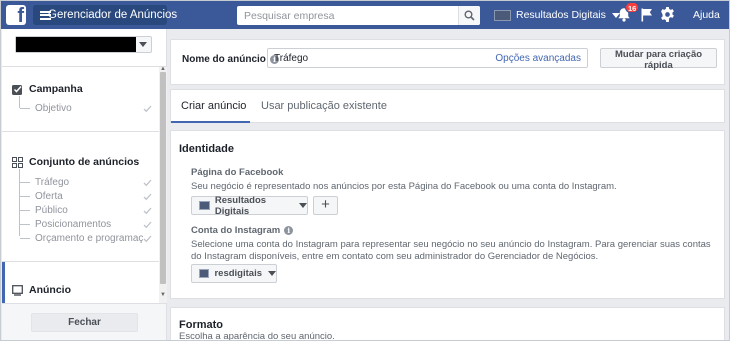  Describe the element at coordinates (213, 106) in the screenshot. I see `tab-create-ad: Criar anúncio` at that location.